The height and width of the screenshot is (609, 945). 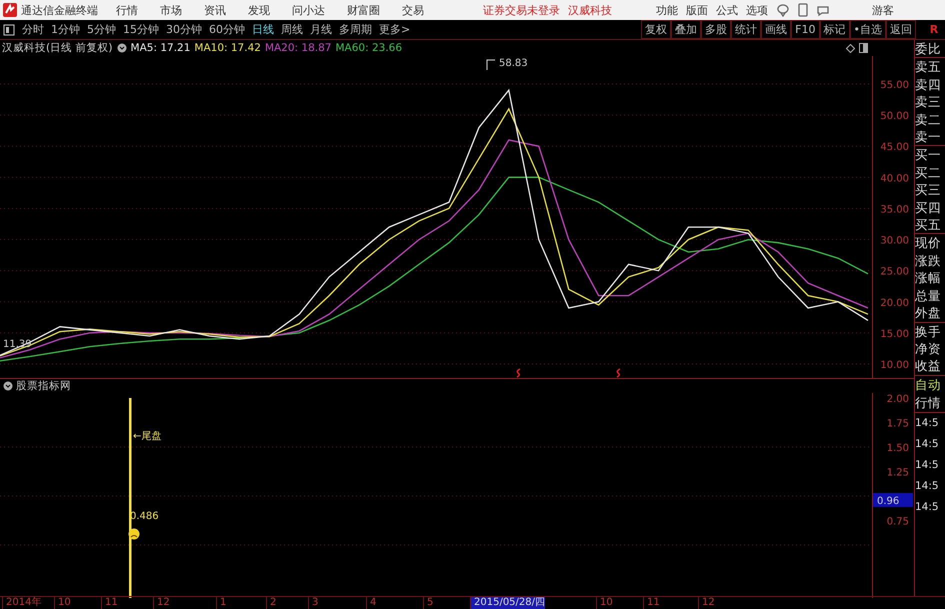 I want to click on legend-label: MA5: 17.21, so click(x=160, y=48).